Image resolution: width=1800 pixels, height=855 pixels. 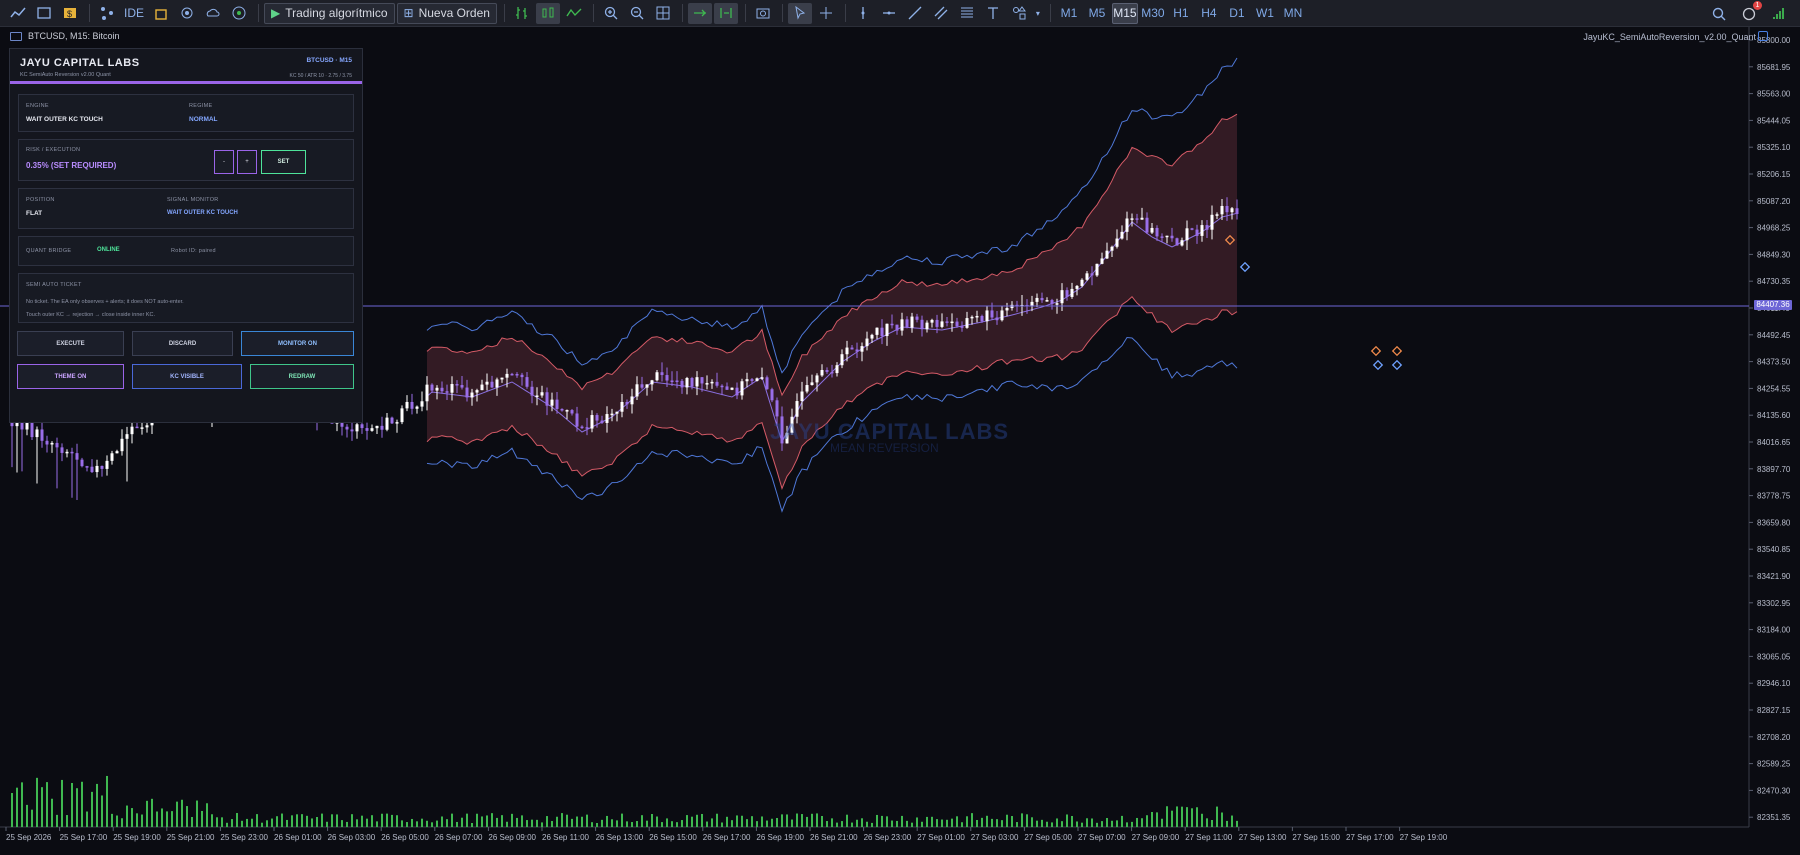 What do you see at coordinates (247, 162) in the screenshot?
I see `risk-plus-button: +` at bounding box center [247, 162].